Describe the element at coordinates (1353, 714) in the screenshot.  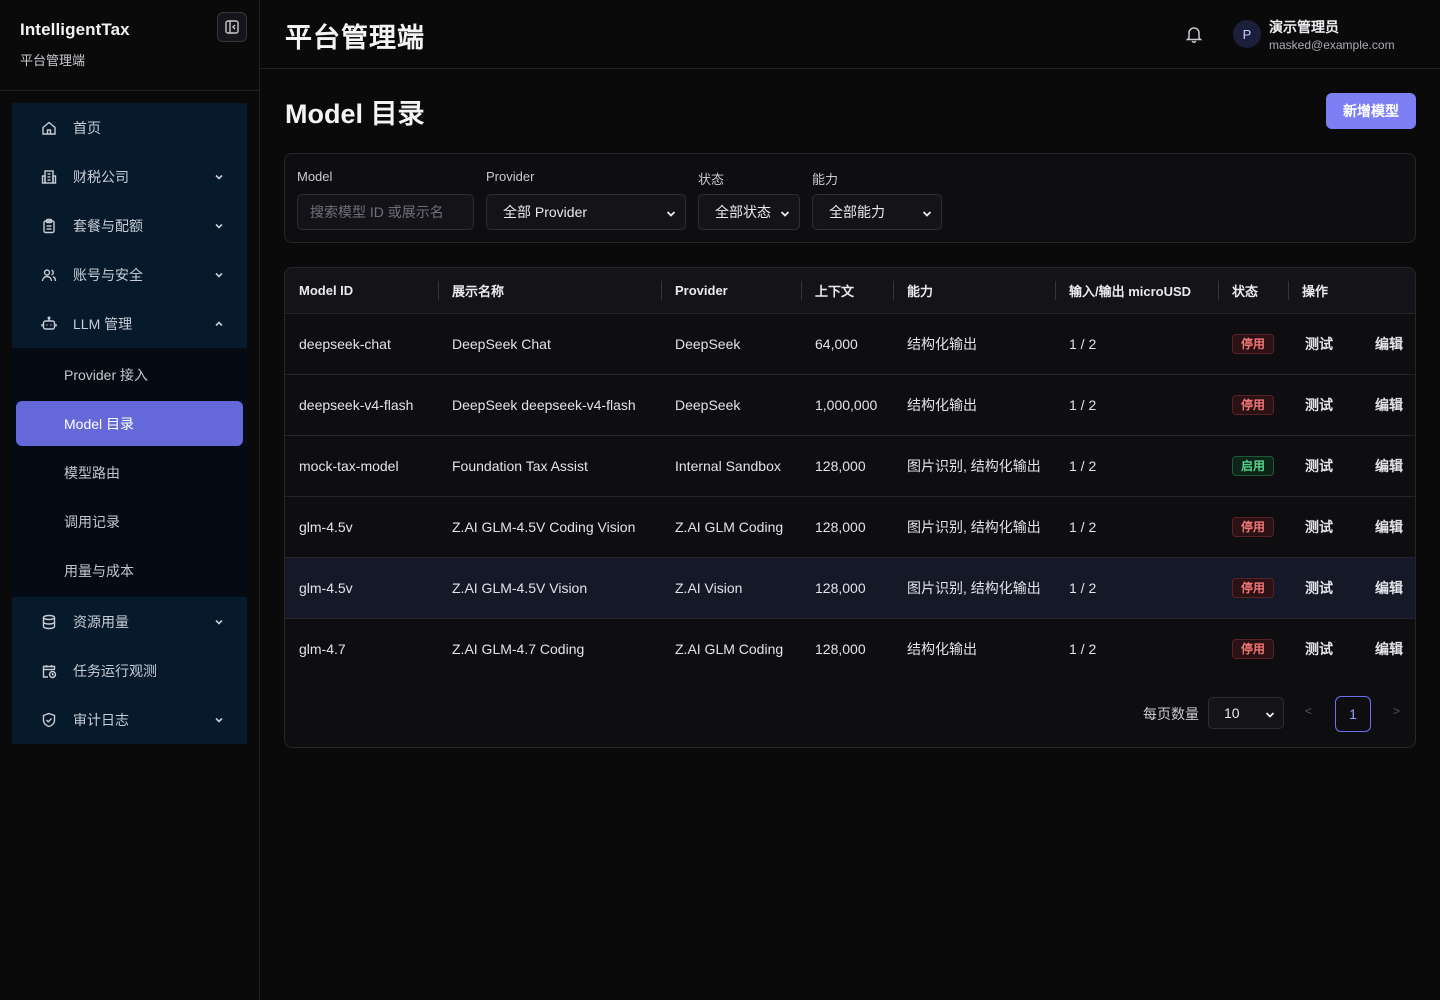
I see `page-number-button: 1` at that location.